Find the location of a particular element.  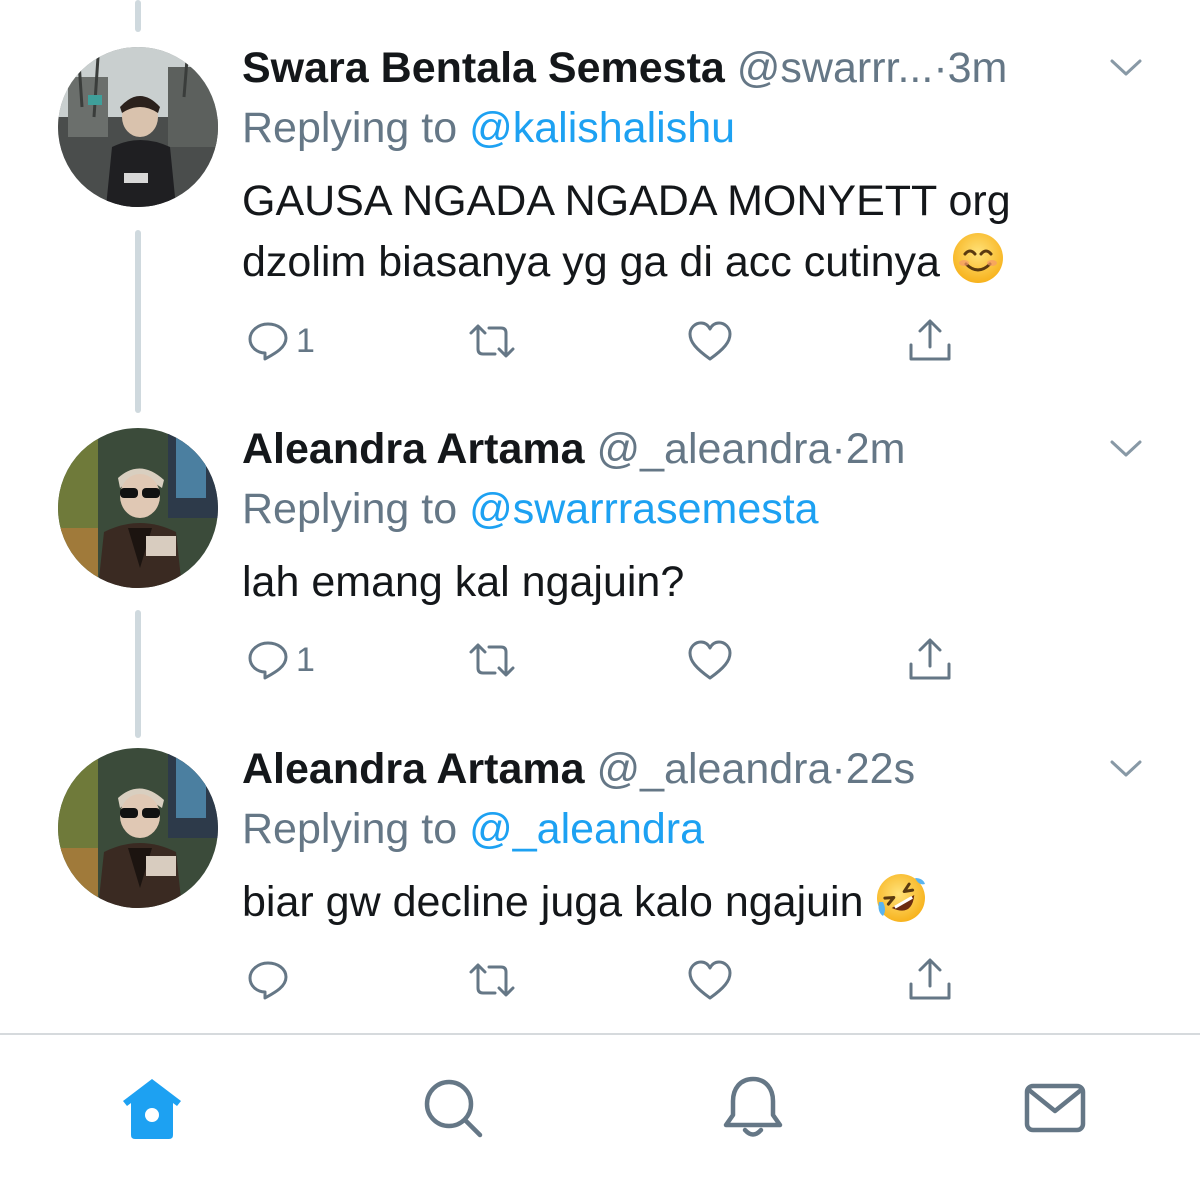

thread-line-top is located at coordinates (138, 16).